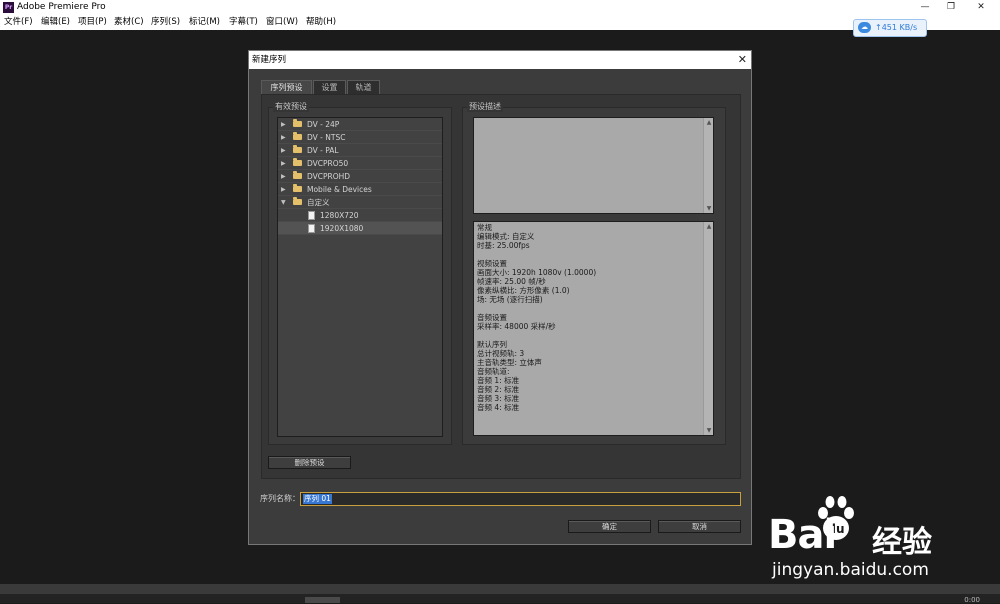 This screenshot has width=1000, height=604. I want to click on timeline-scroll-strip, so click(500, 598).